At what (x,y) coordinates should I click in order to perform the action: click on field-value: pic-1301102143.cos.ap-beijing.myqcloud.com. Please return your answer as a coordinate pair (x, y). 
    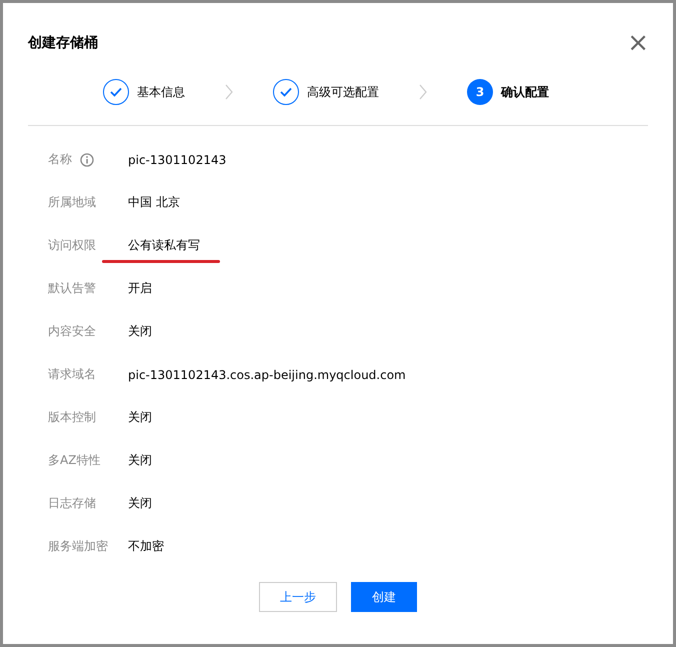
    Looking at the image, I should click on (267, 375).